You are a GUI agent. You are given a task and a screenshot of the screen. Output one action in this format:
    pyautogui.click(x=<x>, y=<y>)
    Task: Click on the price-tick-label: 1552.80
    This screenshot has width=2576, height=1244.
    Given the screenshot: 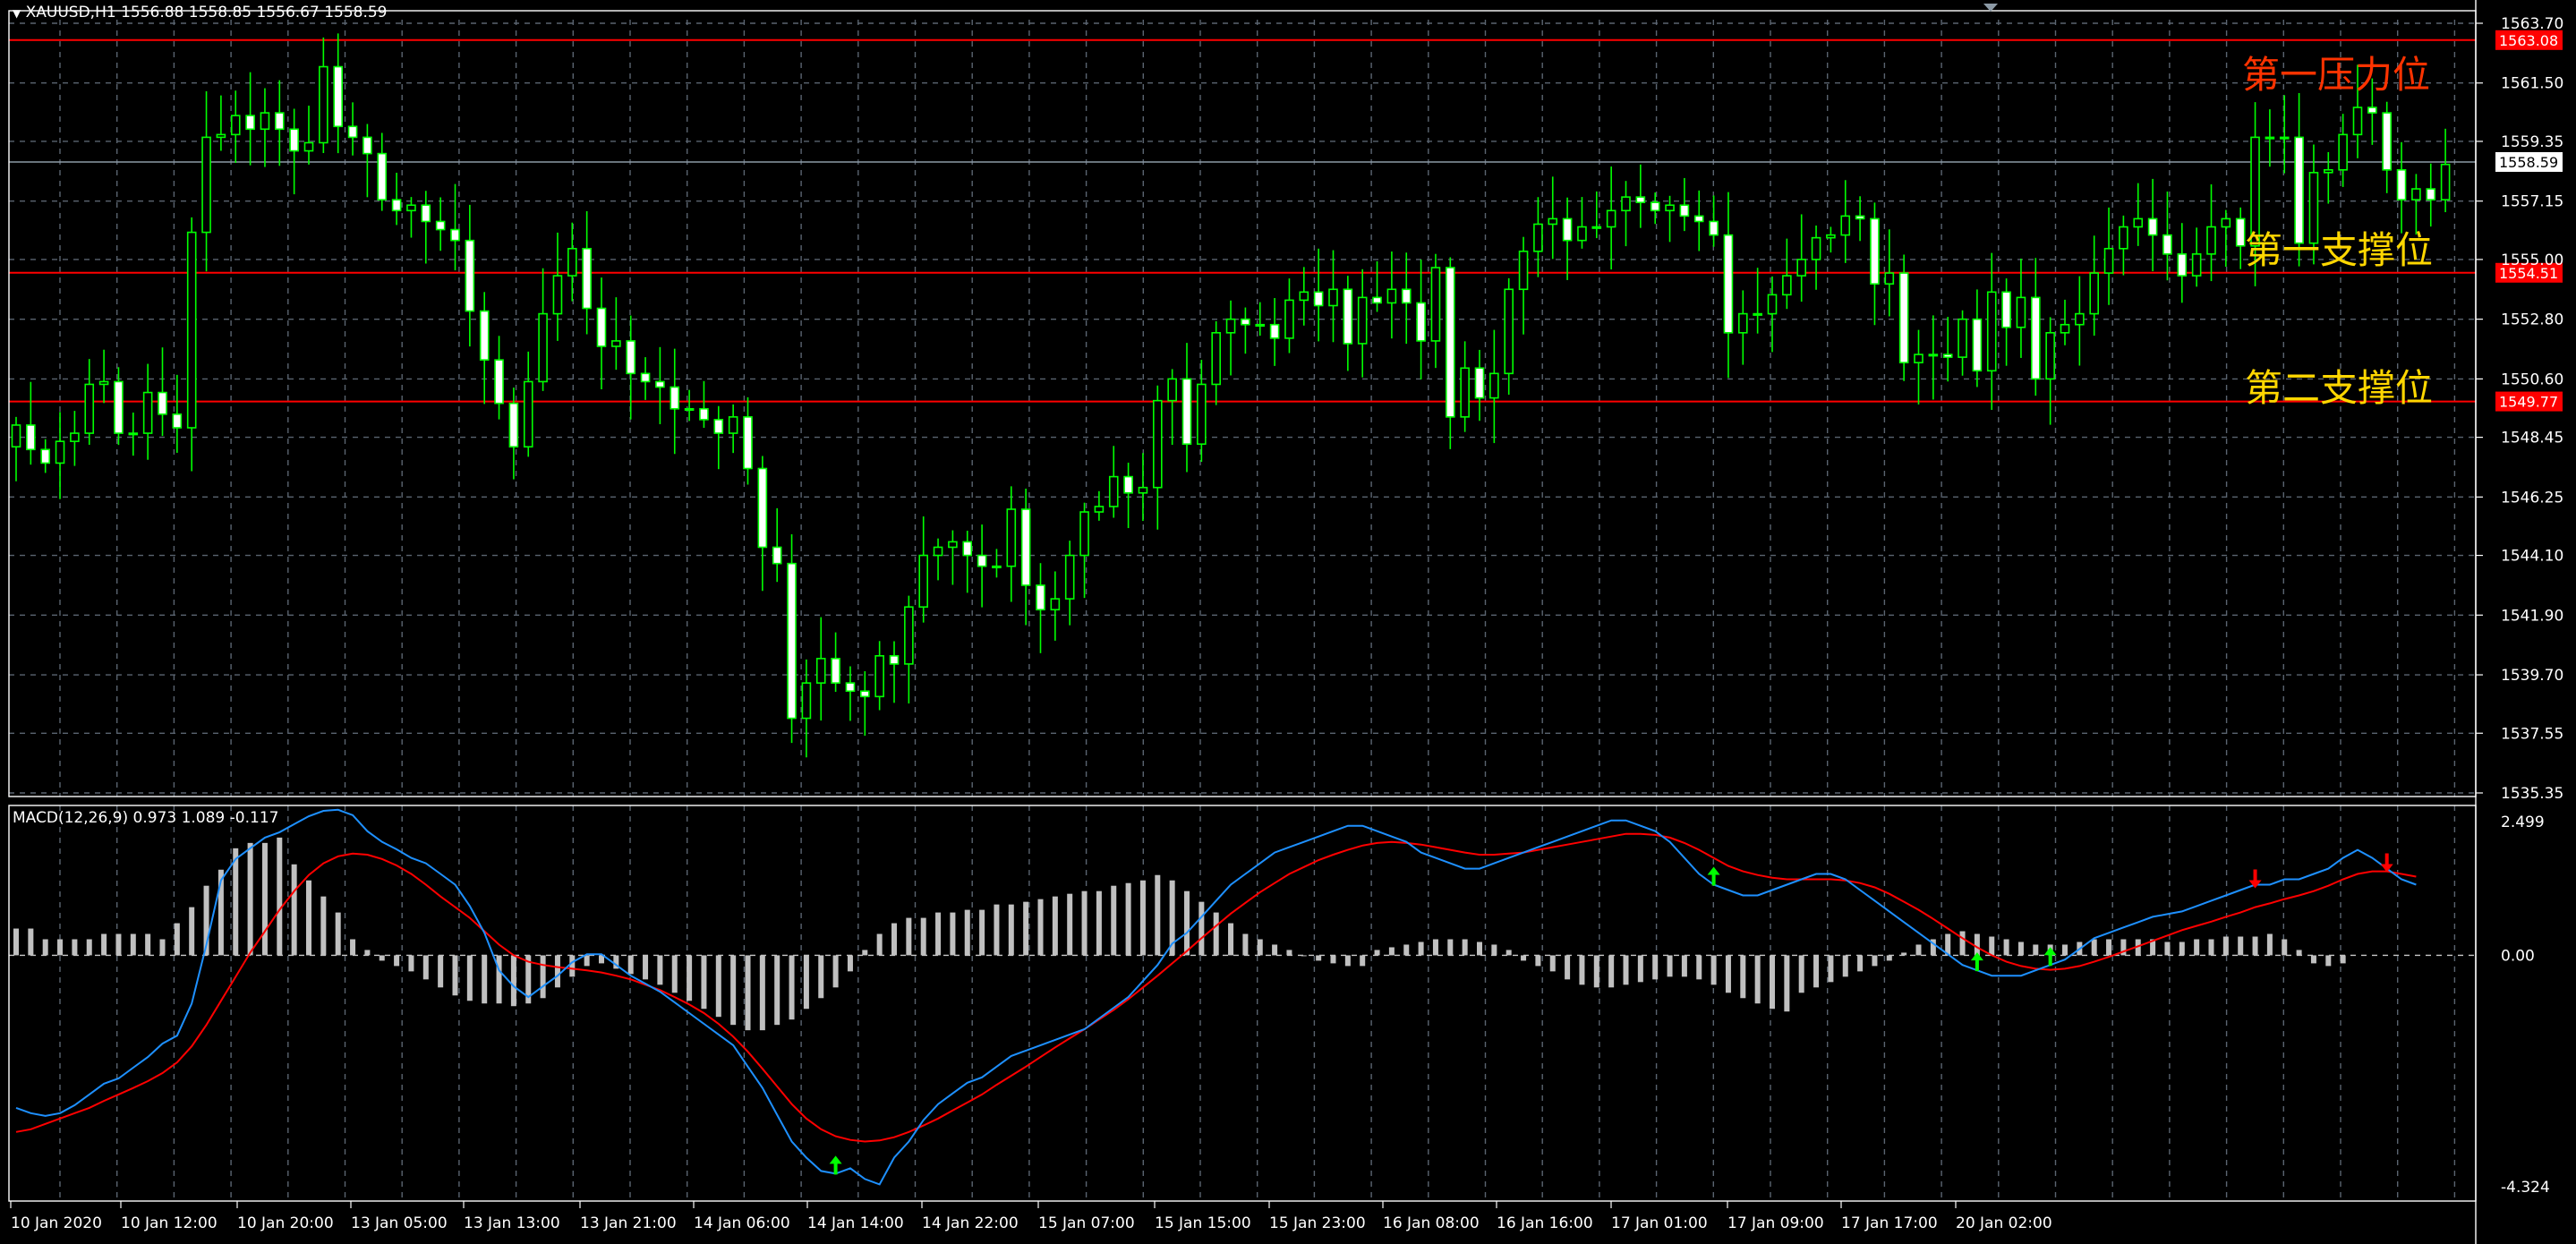 What is the action you would take?
    pyautogui.click(x=2532, y=320)
    